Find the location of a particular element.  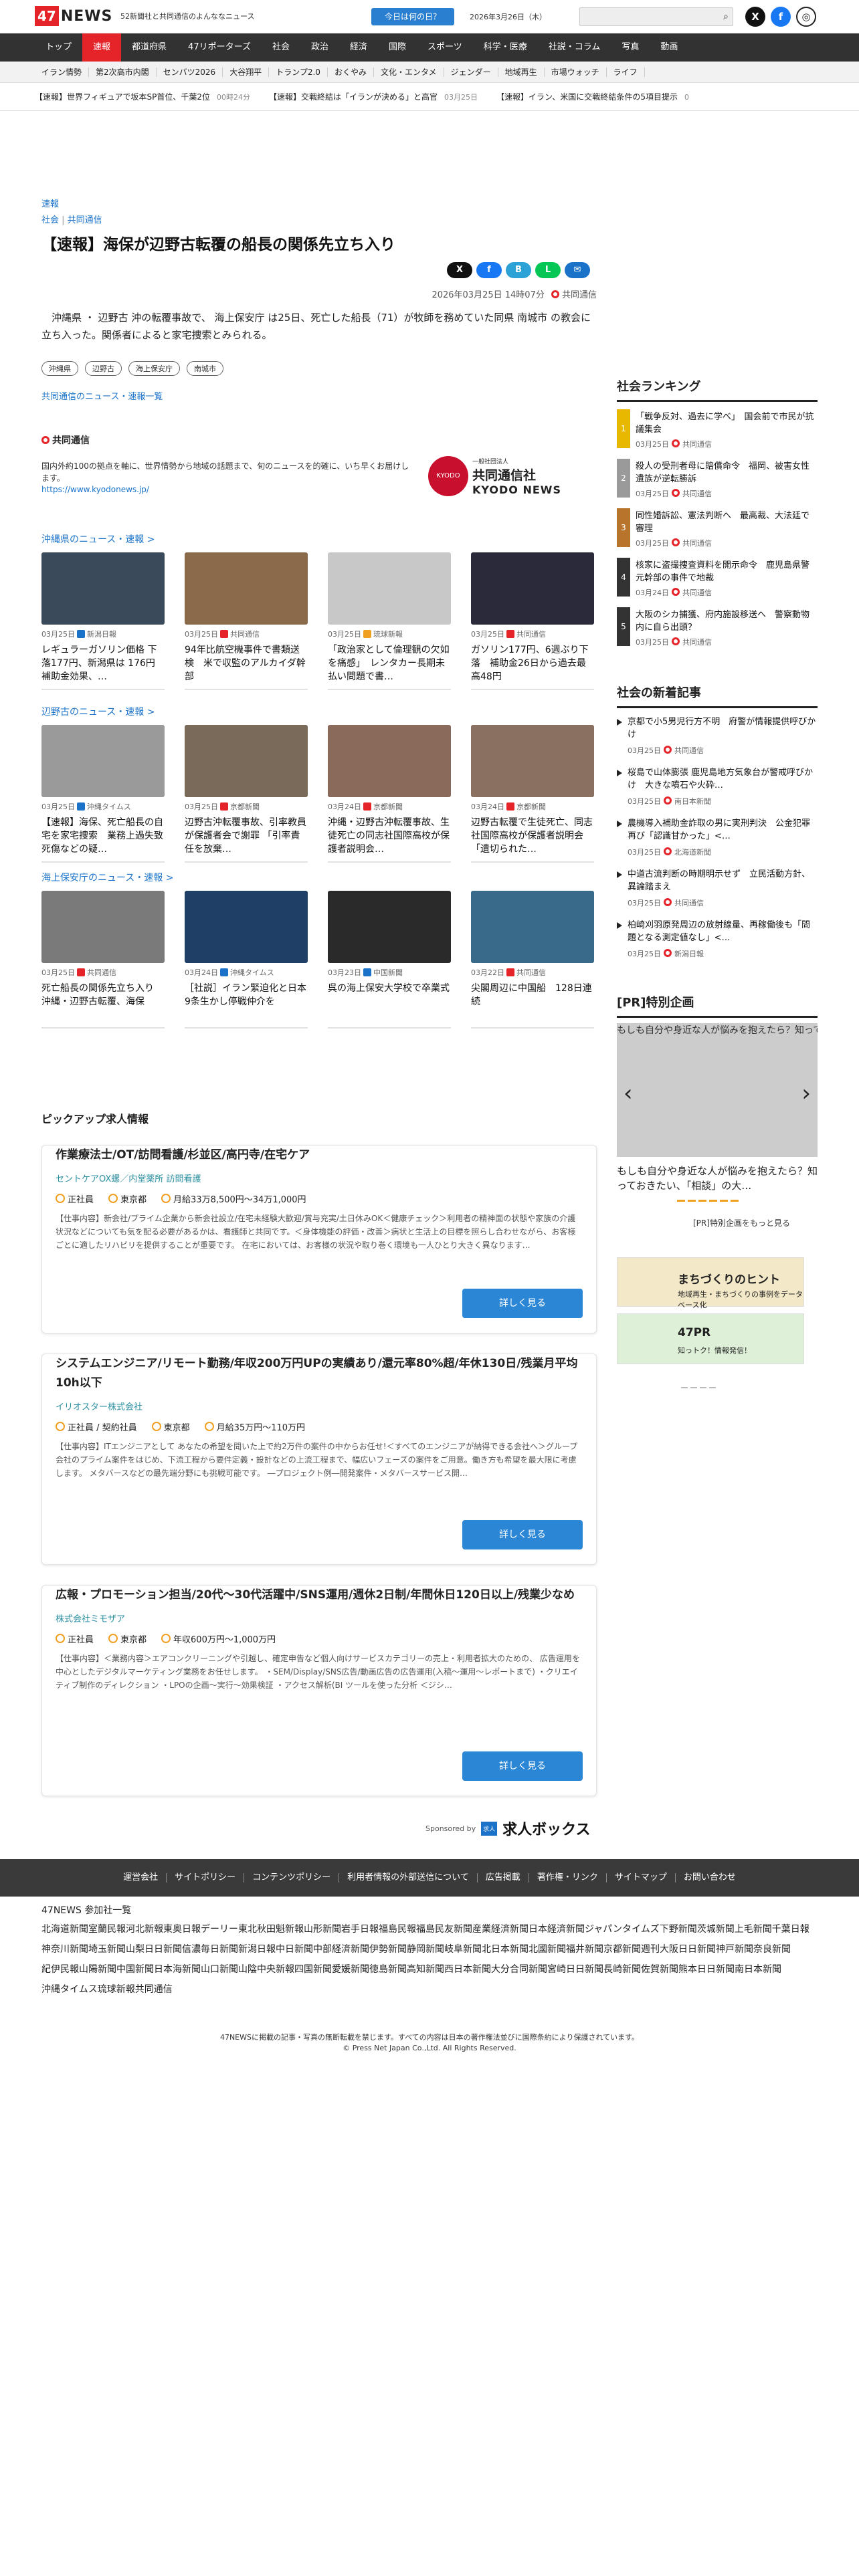

member-link: 奈良新聞 is located at coordinates (772, 1949).